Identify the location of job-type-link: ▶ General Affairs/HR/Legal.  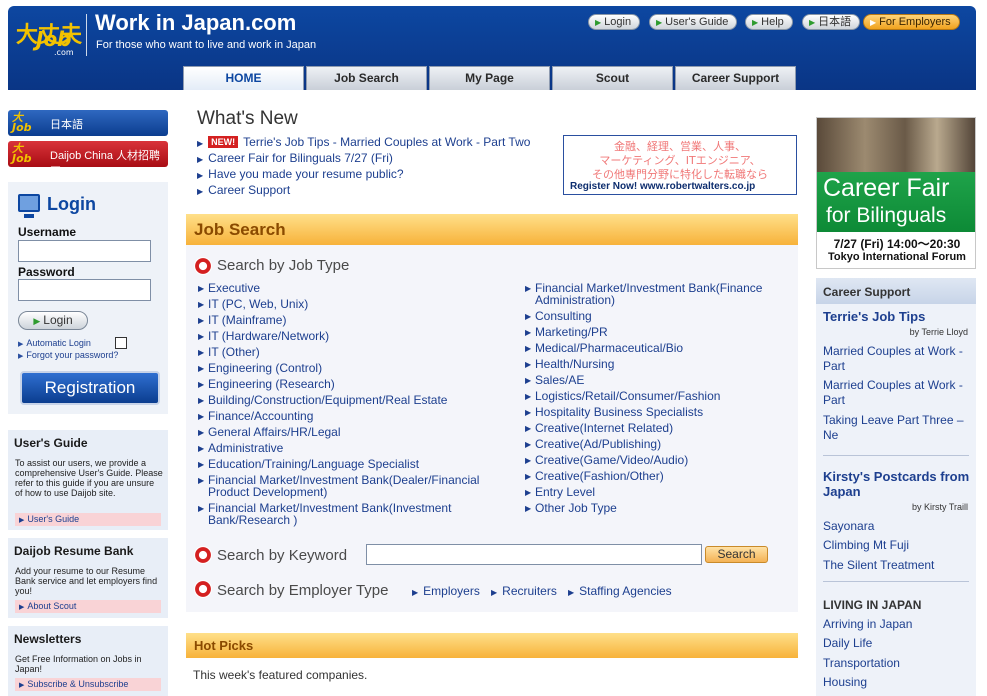
(353, 432).